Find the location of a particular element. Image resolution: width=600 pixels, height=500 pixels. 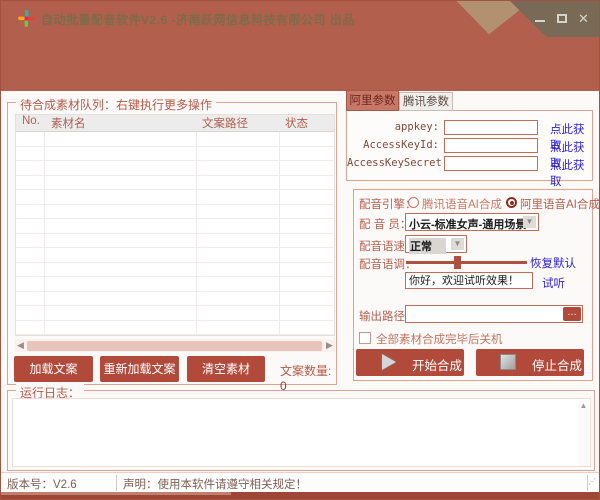

radio-ali-label: 阿里语音AI合成 is located at coordinates (559, 204).